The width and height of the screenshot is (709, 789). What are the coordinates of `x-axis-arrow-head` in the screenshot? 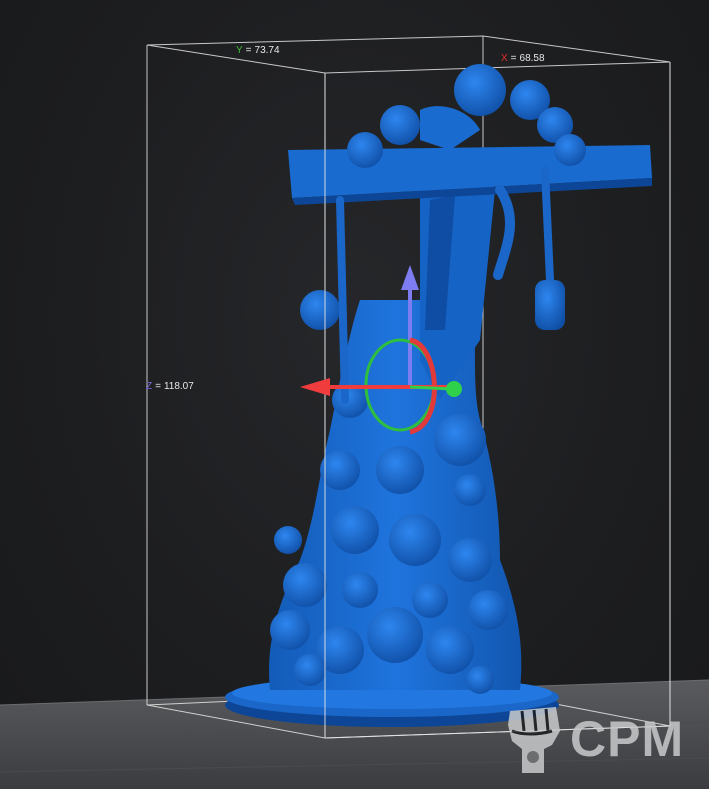 It's located at (315, 387).